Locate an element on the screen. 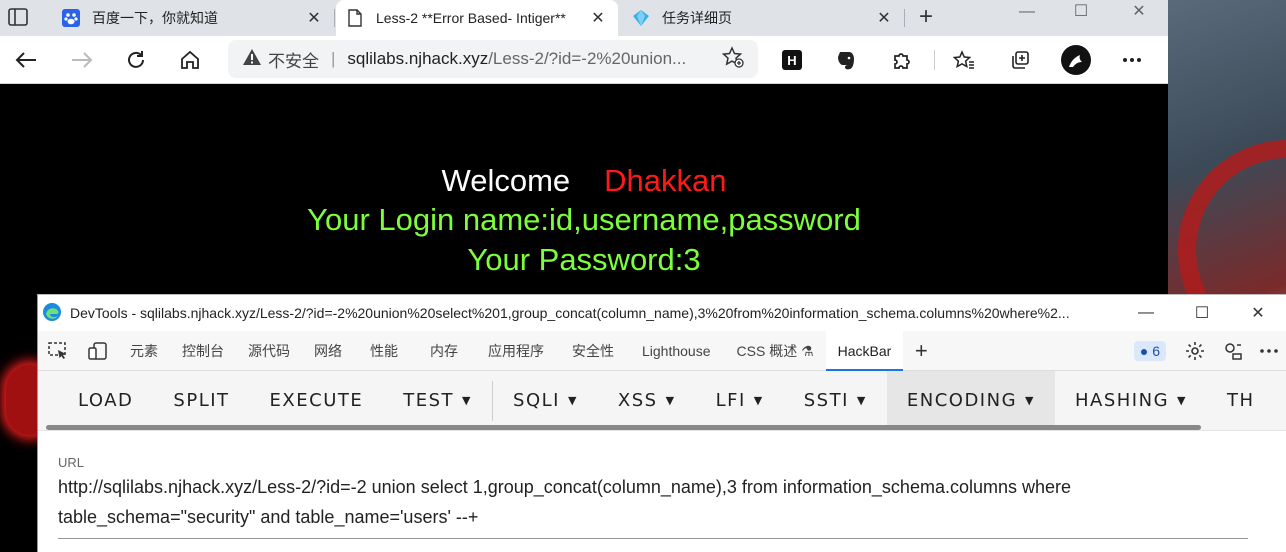 The image size is (1286, 552). execute-button: EXECUTE is located at coordinates (317, 400).